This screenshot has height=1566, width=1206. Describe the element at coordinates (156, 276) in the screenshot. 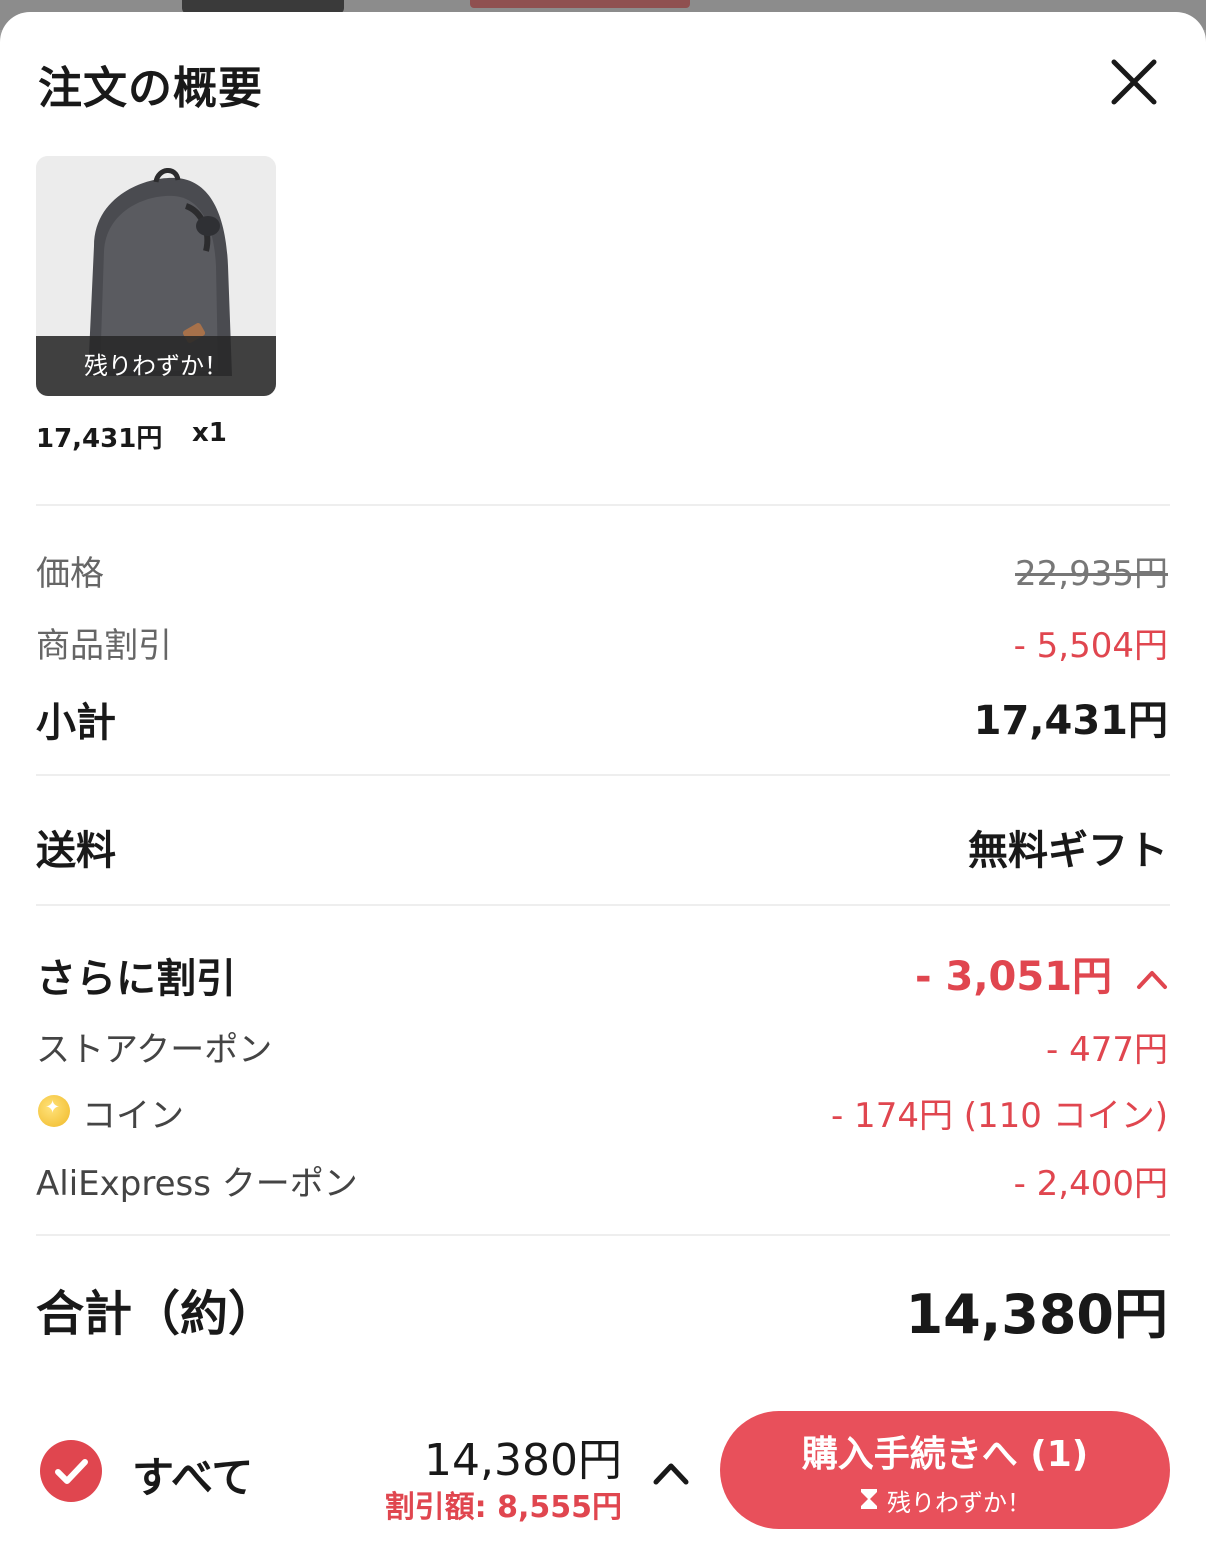

I see `product-thumbnail: 残りわずか！` at that location.